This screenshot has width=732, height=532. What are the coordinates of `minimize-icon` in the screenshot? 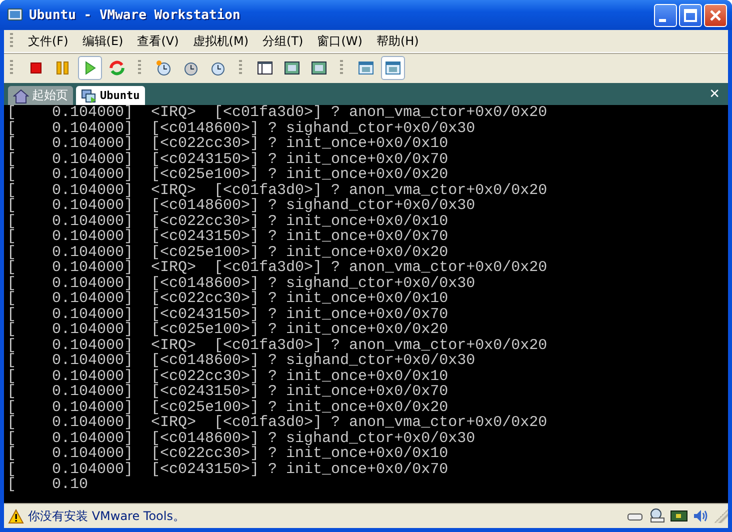 It's located at (662, 20).